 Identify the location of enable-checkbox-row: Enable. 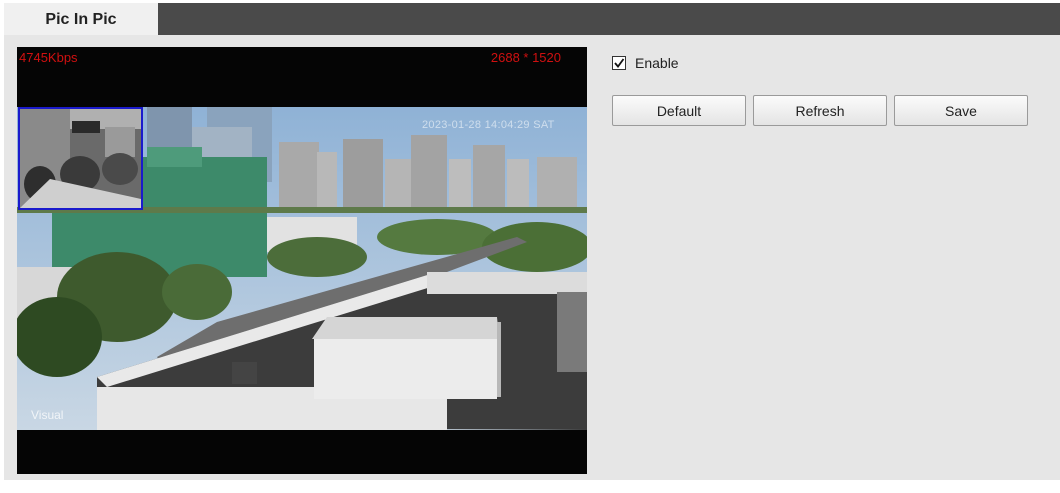
(645, 63).